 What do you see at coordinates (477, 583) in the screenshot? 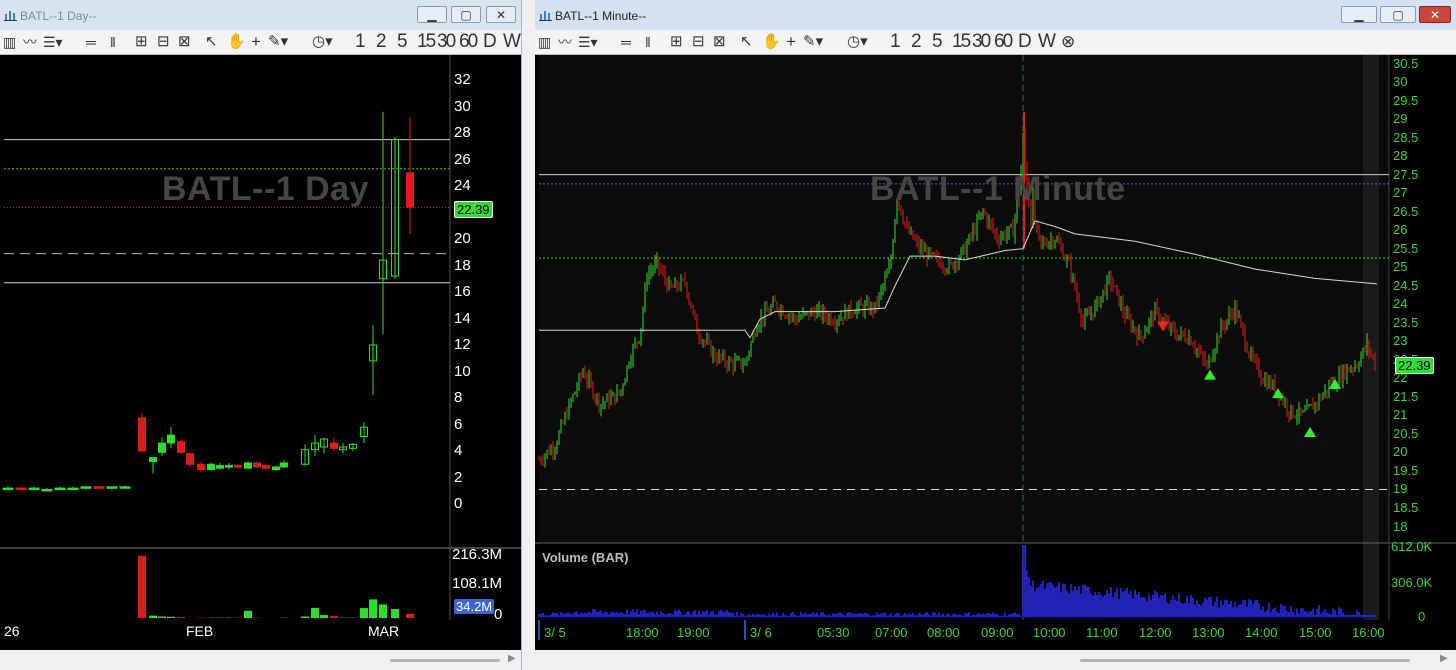
I see `volume-tick-label: 108.1M` at bounding box center [477, 583].